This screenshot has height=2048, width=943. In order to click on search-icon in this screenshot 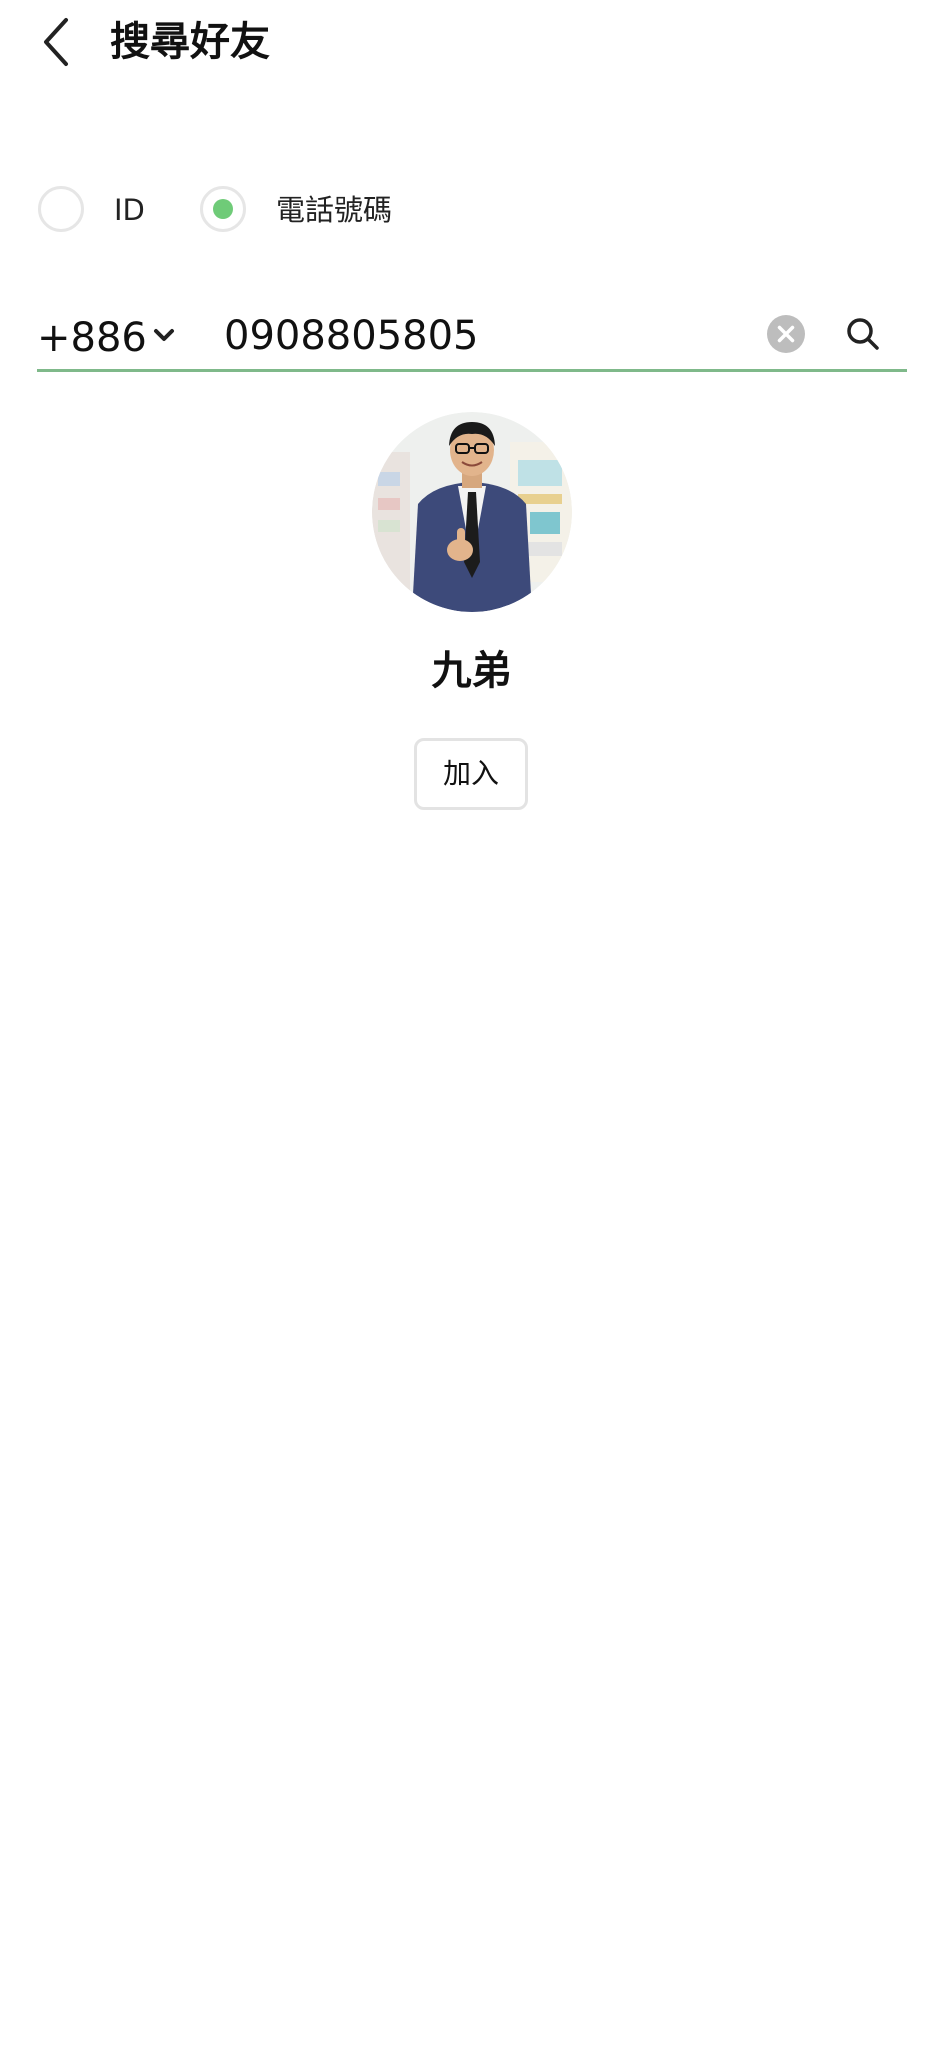, I will do `click(863, 334)`.